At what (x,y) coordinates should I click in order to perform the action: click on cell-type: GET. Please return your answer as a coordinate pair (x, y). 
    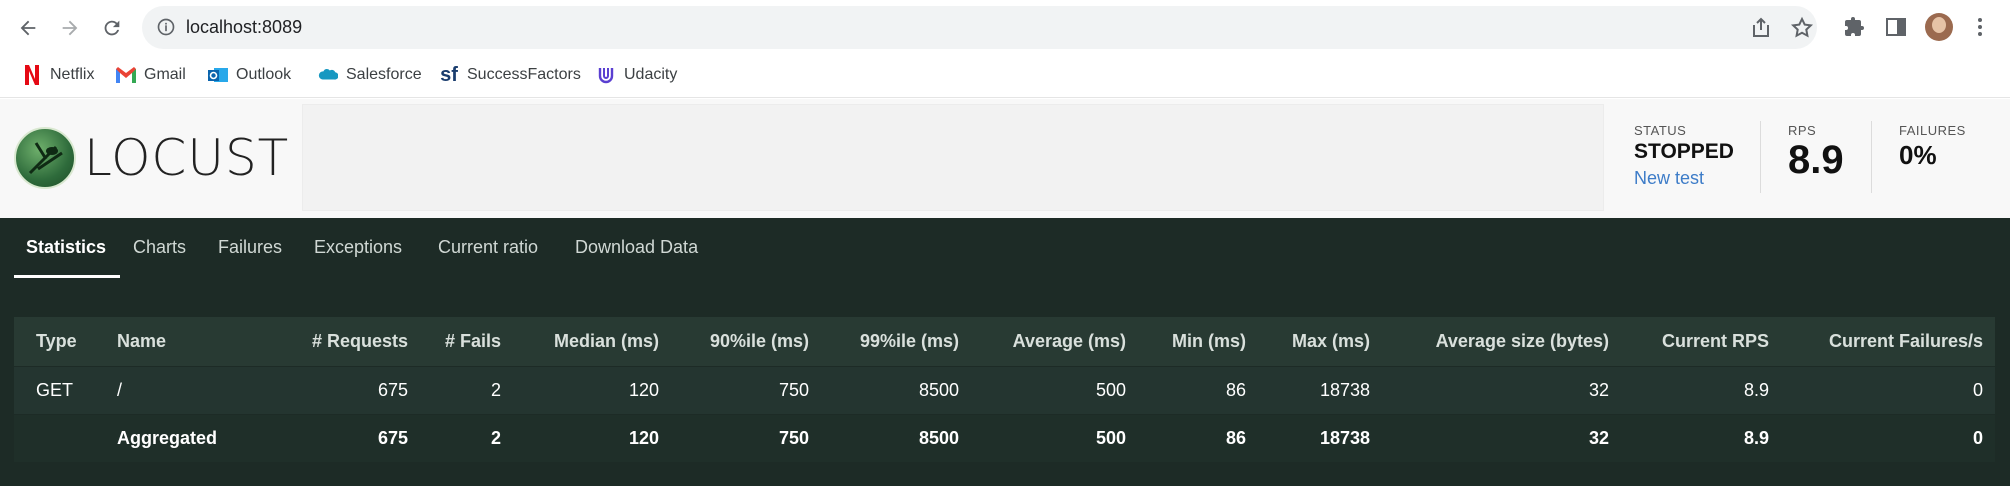
    Looking at the image, I should click on (55, 390).